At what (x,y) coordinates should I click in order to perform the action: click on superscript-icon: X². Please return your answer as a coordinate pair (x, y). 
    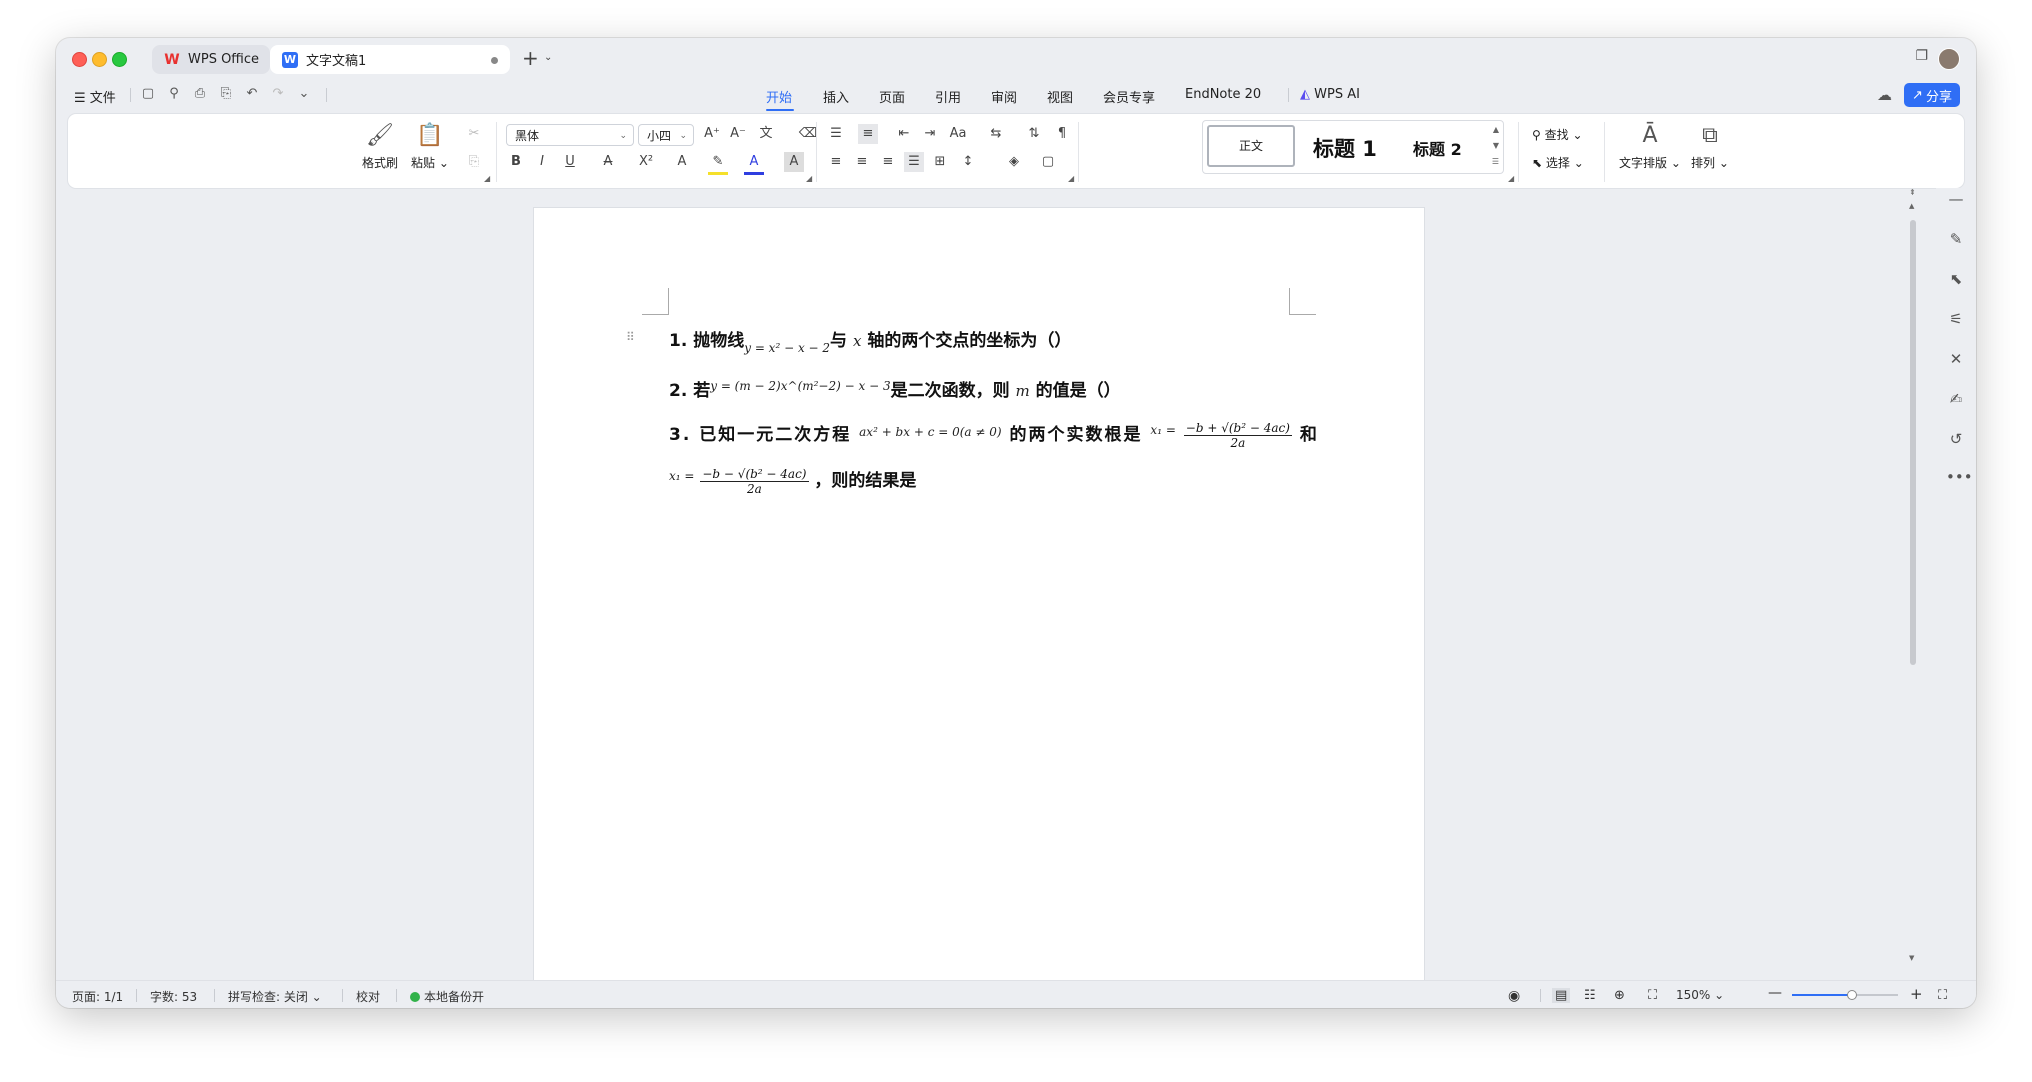
    Looking at the image, I should click on (646, 162).